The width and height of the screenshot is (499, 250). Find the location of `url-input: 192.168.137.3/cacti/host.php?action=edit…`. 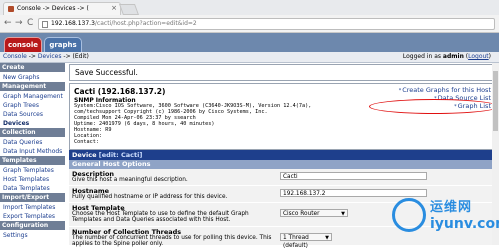

url-input: 192.168.137.3/cacti/host.php?action=edit… is located at coordinates (266, 24).